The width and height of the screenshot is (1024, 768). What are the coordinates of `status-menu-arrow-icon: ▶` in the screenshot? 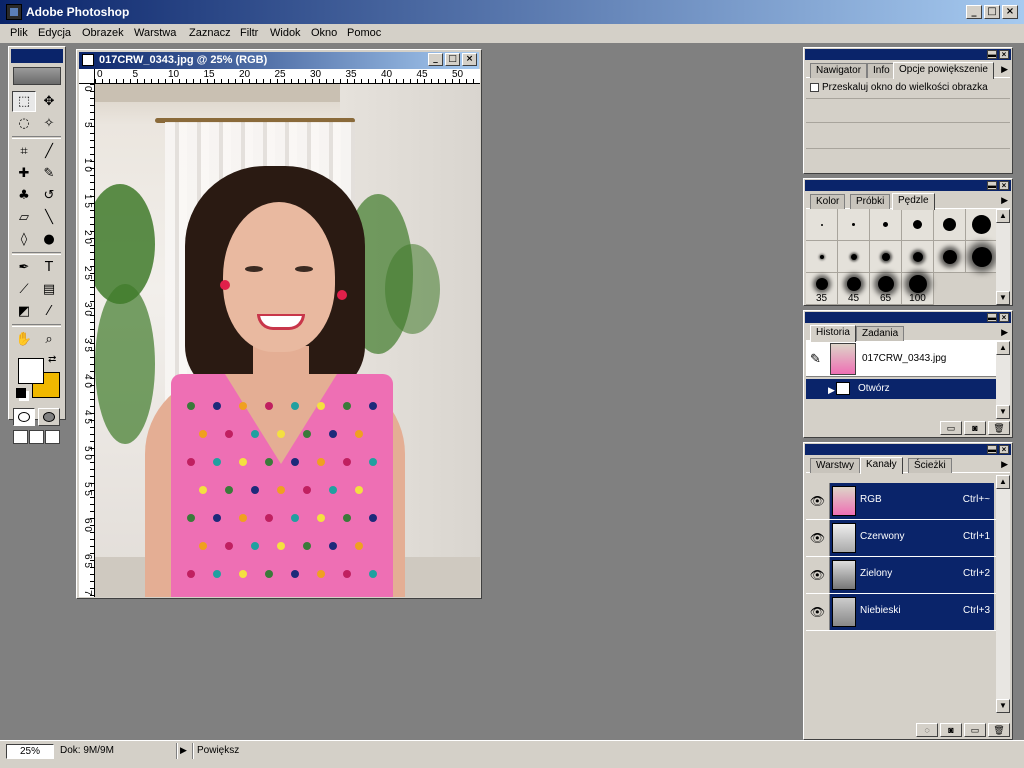 It's located at (183, 750).